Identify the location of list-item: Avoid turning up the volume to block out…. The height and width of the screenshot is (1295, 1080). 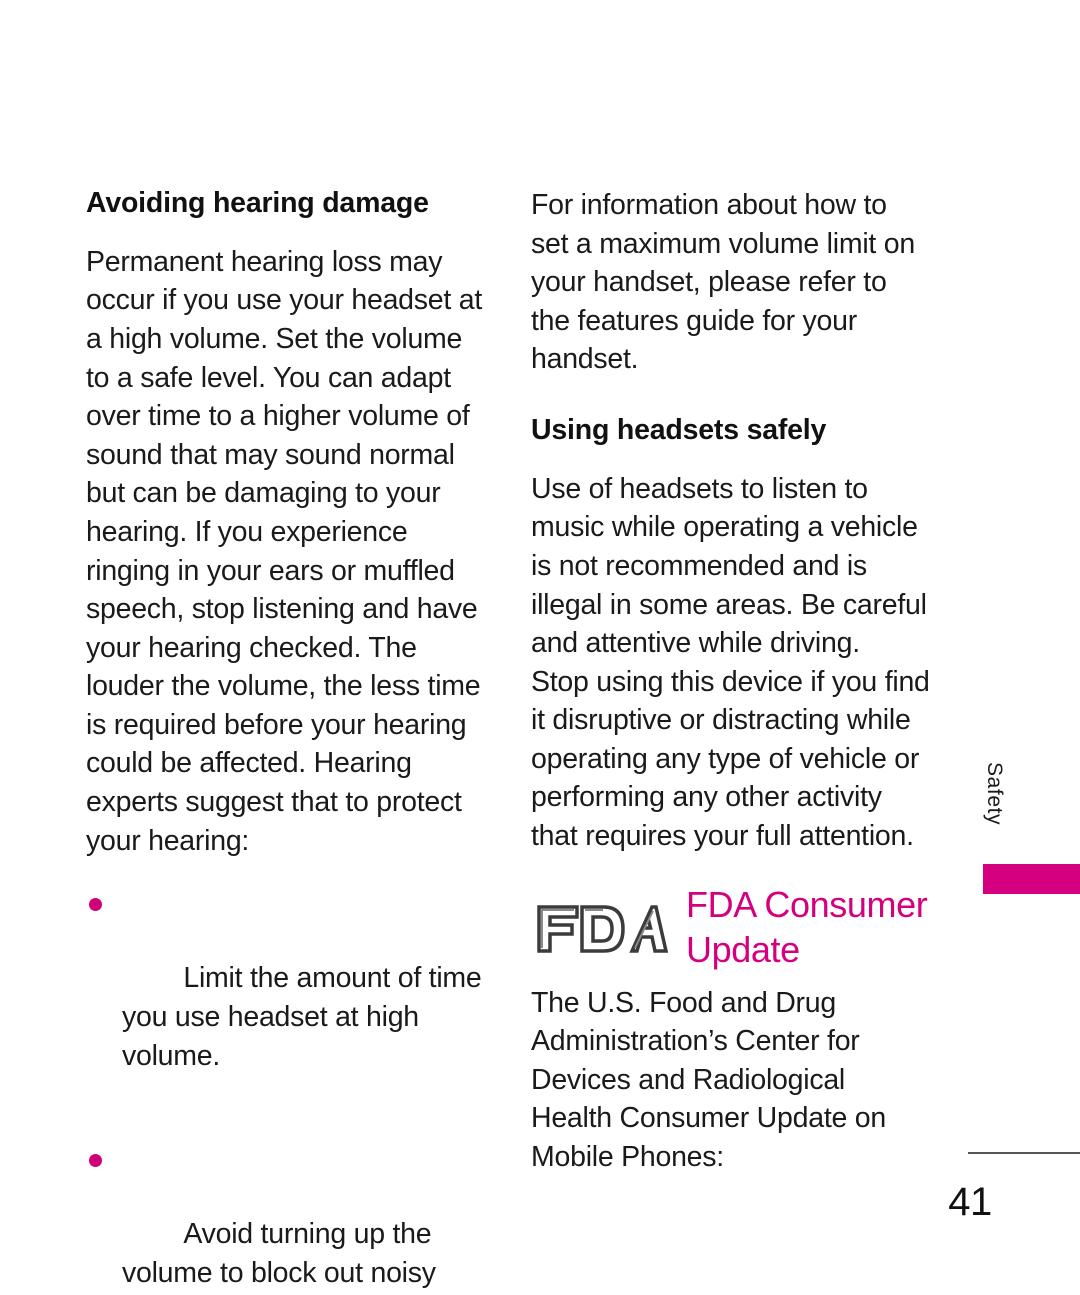
(286, 1216).